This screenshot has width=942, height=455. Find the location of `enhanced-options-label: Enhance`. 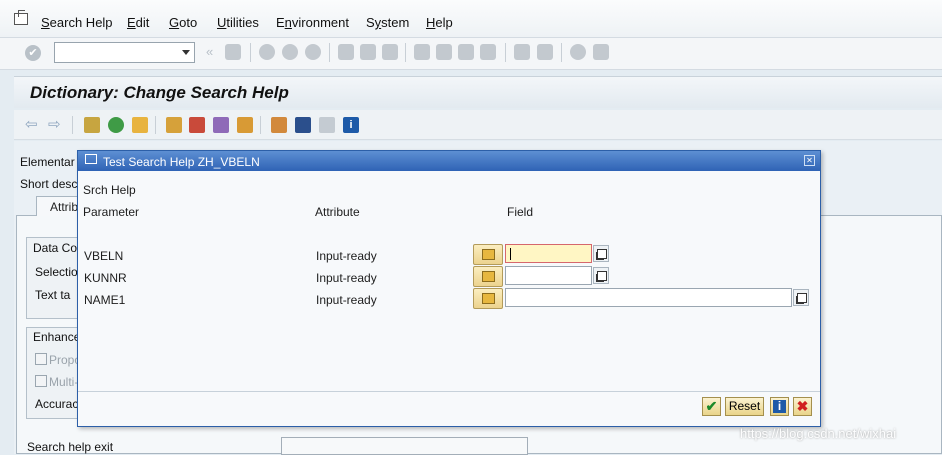

enhanced-options-label: Enhance is located at coordinates (57, 337).